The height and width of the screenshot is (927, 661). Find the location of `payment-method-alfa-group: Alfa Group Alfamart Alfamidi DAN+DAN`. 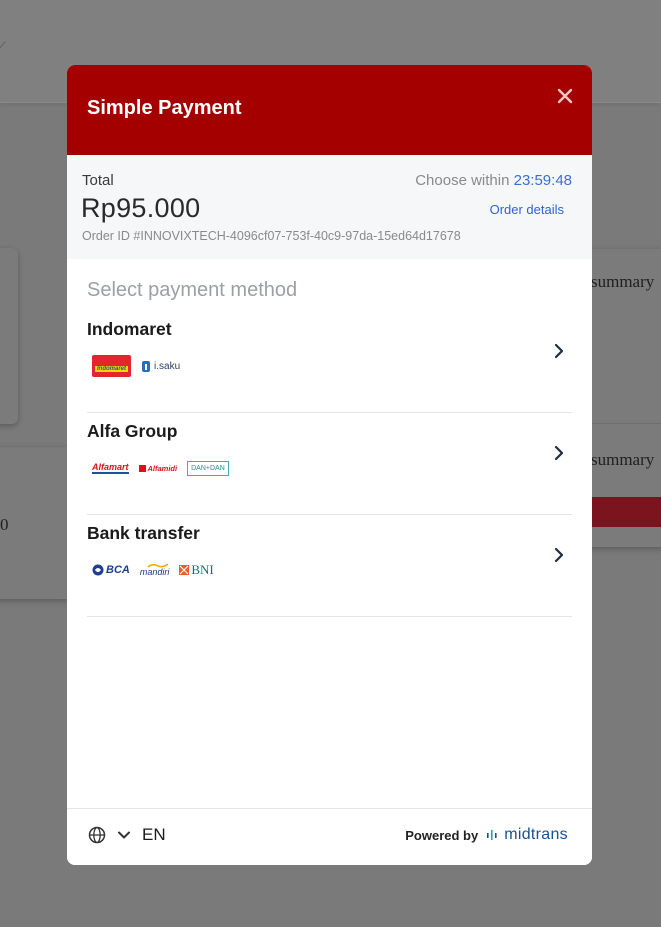

payment-method-alfa-group: Alfa Group Alfamart Alfamidi DAN+DAN is located at coordinates (329, 464).